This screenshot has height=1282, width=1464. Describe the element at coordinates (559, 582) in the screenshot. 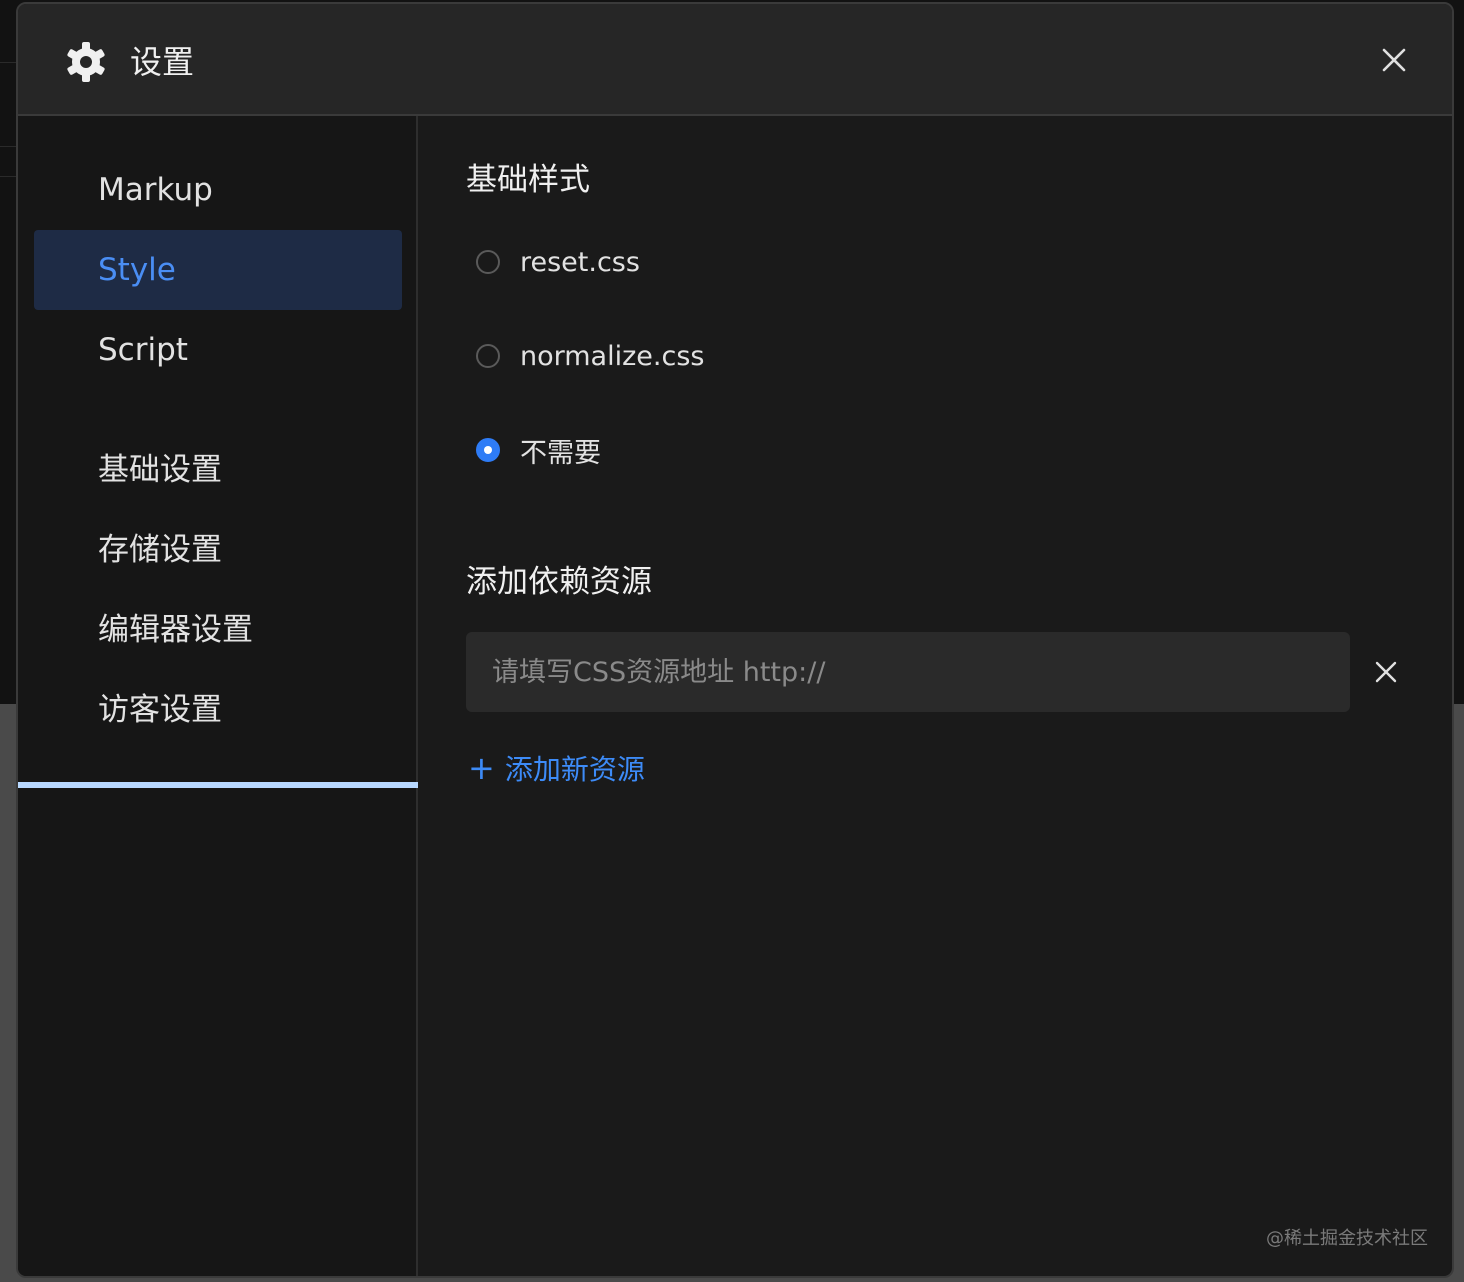

I see `dependencies-title: 添加依赖资源` at that location.